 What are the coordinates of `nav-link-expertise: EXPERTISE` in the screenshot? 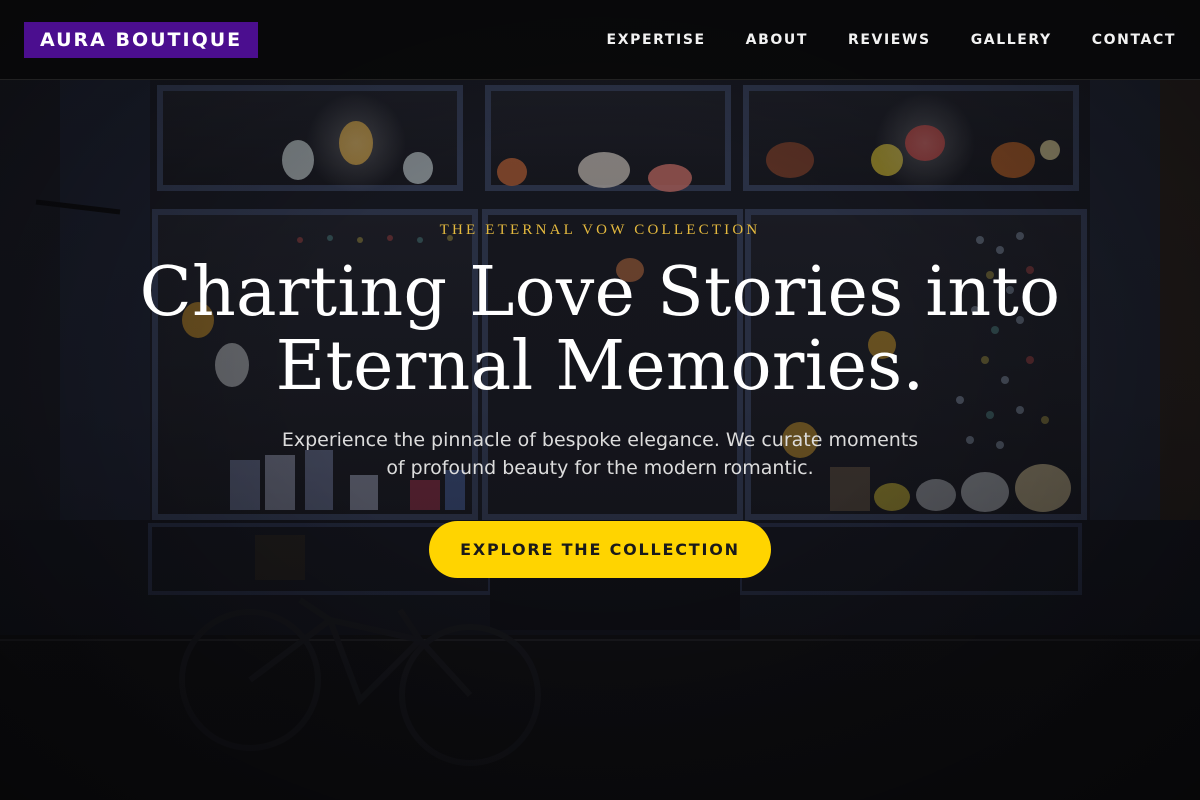 It's located at (656, 40).